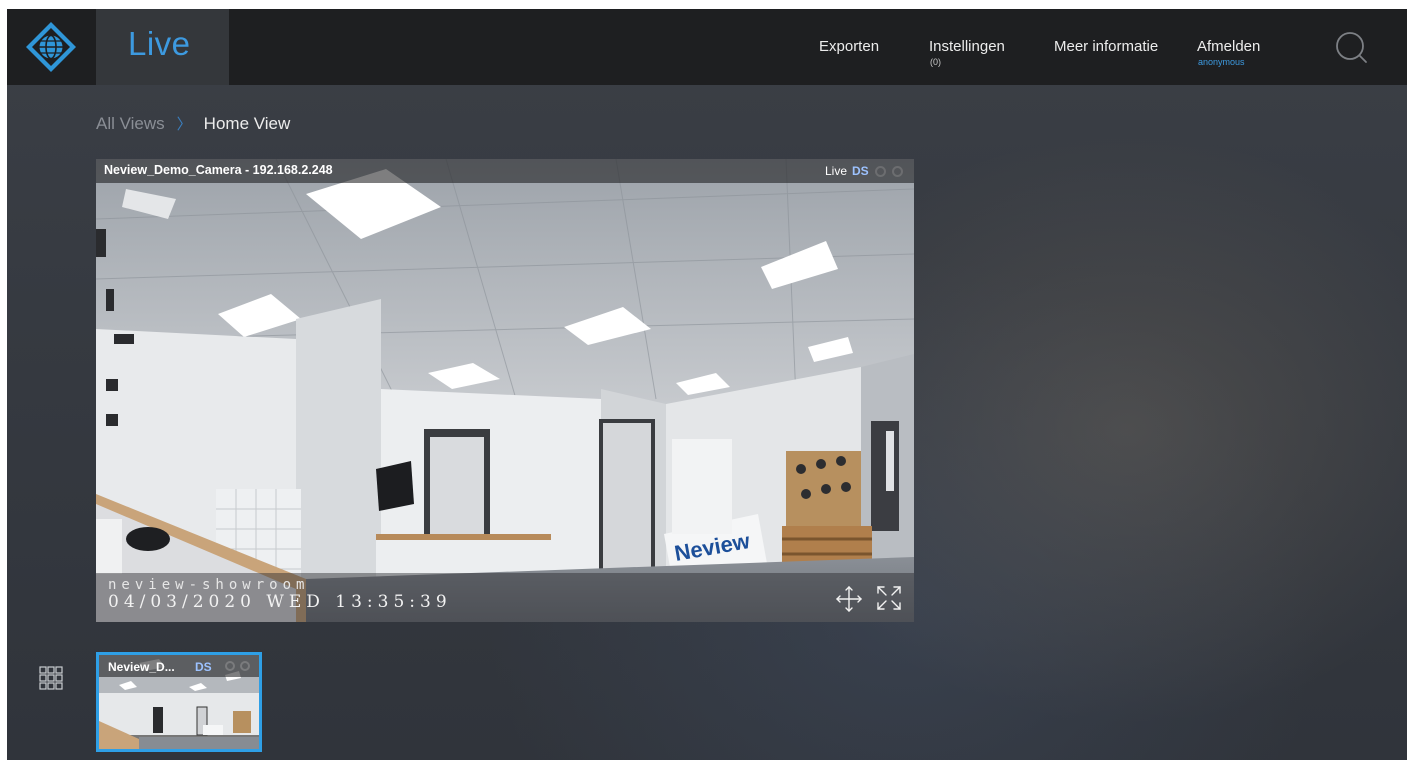  Describe the element at coordinates (203, 667) in the screenshot. I see `thumbnail-stream-badge: DS` at that location.